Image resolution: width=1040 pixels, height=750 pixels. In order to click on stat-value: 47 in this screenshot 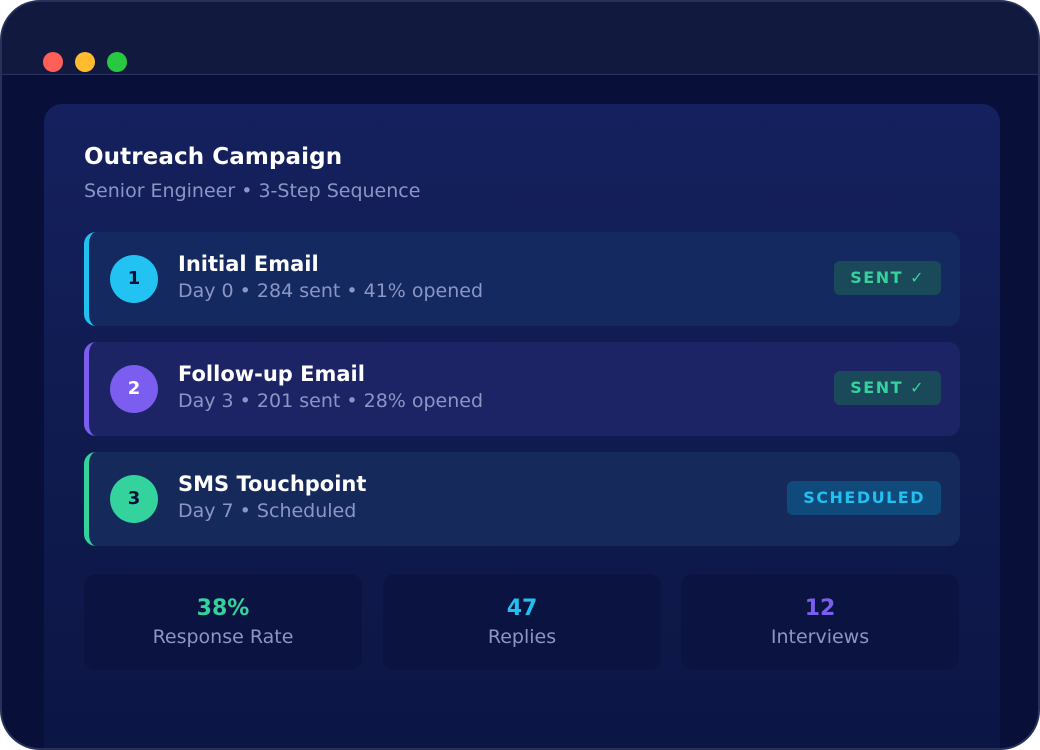, I will do `click(522, 608)`.